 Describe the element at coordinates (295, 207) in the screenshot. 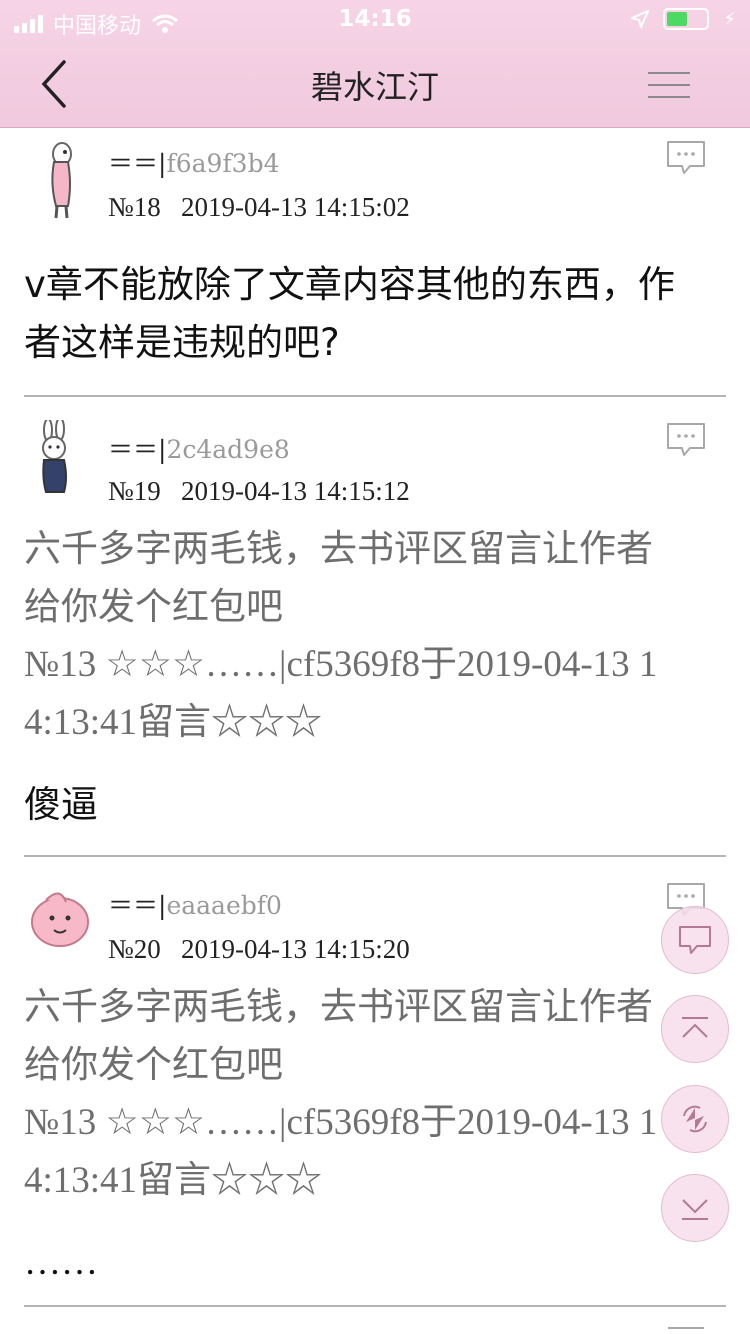

I see `post-datetime: 2019-04-13 14:15:02` at that location.